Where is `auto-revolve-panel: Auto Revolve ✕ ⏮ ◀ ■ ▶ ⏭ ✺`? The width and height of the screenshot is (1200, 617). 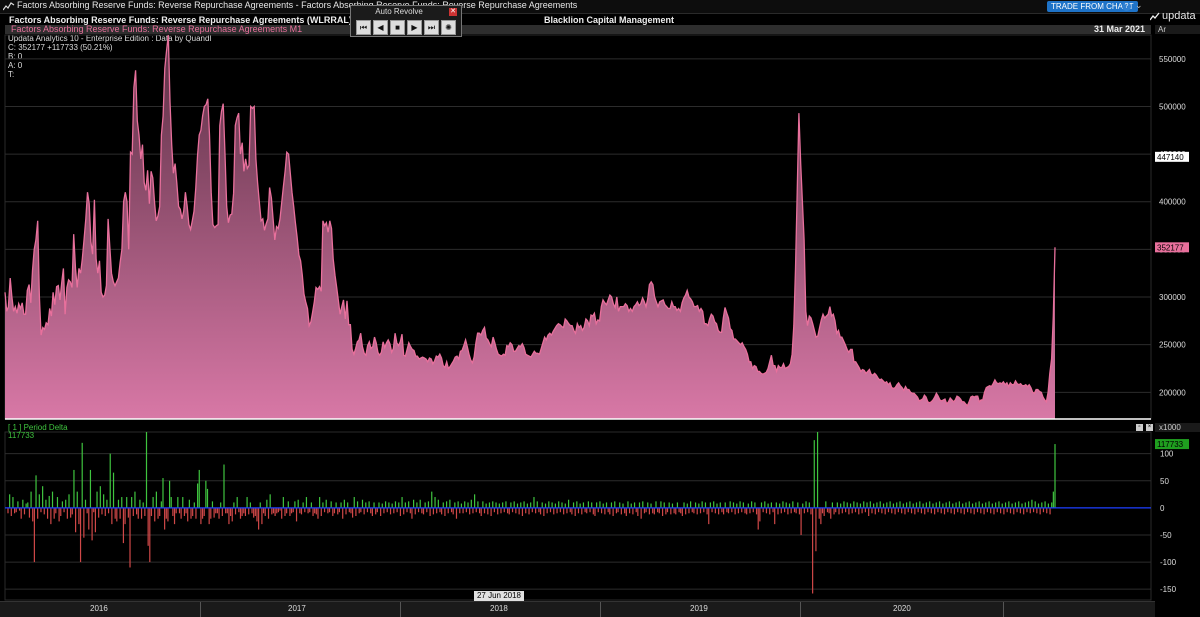
auto-revolve-panel: Auto Revolve ✕ ⏮ ◀ ■ ▶ ⏭ ✺ is located at coordinates (406, 21).